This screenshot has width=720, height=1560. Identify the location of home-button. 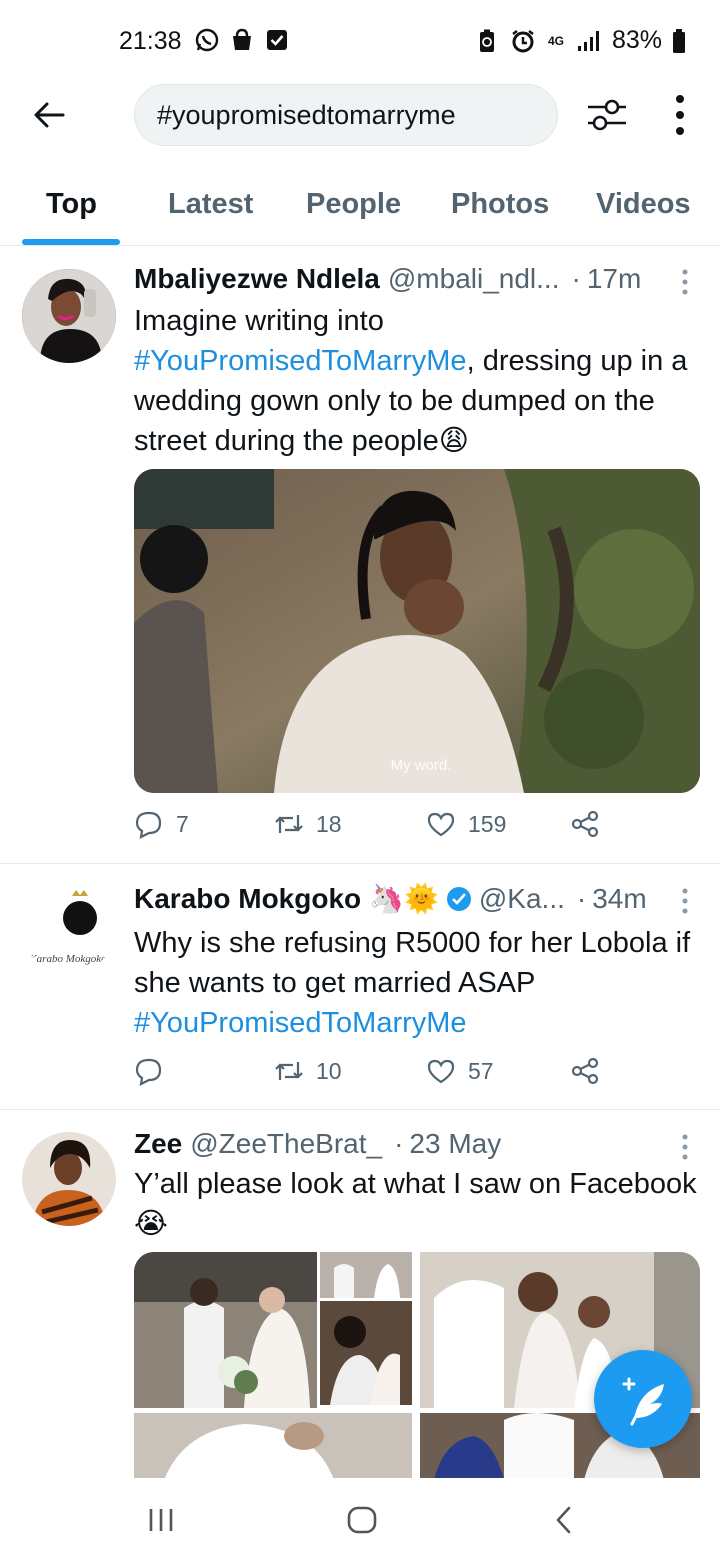
(362, 1520).